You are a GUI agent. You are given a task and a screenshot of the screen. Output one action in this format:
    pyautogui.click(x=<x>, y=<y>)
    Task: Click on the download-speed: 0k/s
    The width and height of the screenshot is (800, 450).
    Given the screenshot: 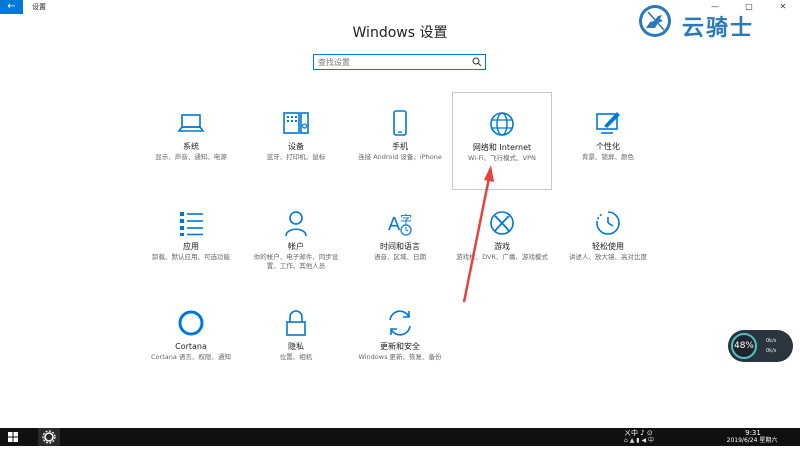 What is the action you would take?
    pyautogui.click(x=771, y=351)
    